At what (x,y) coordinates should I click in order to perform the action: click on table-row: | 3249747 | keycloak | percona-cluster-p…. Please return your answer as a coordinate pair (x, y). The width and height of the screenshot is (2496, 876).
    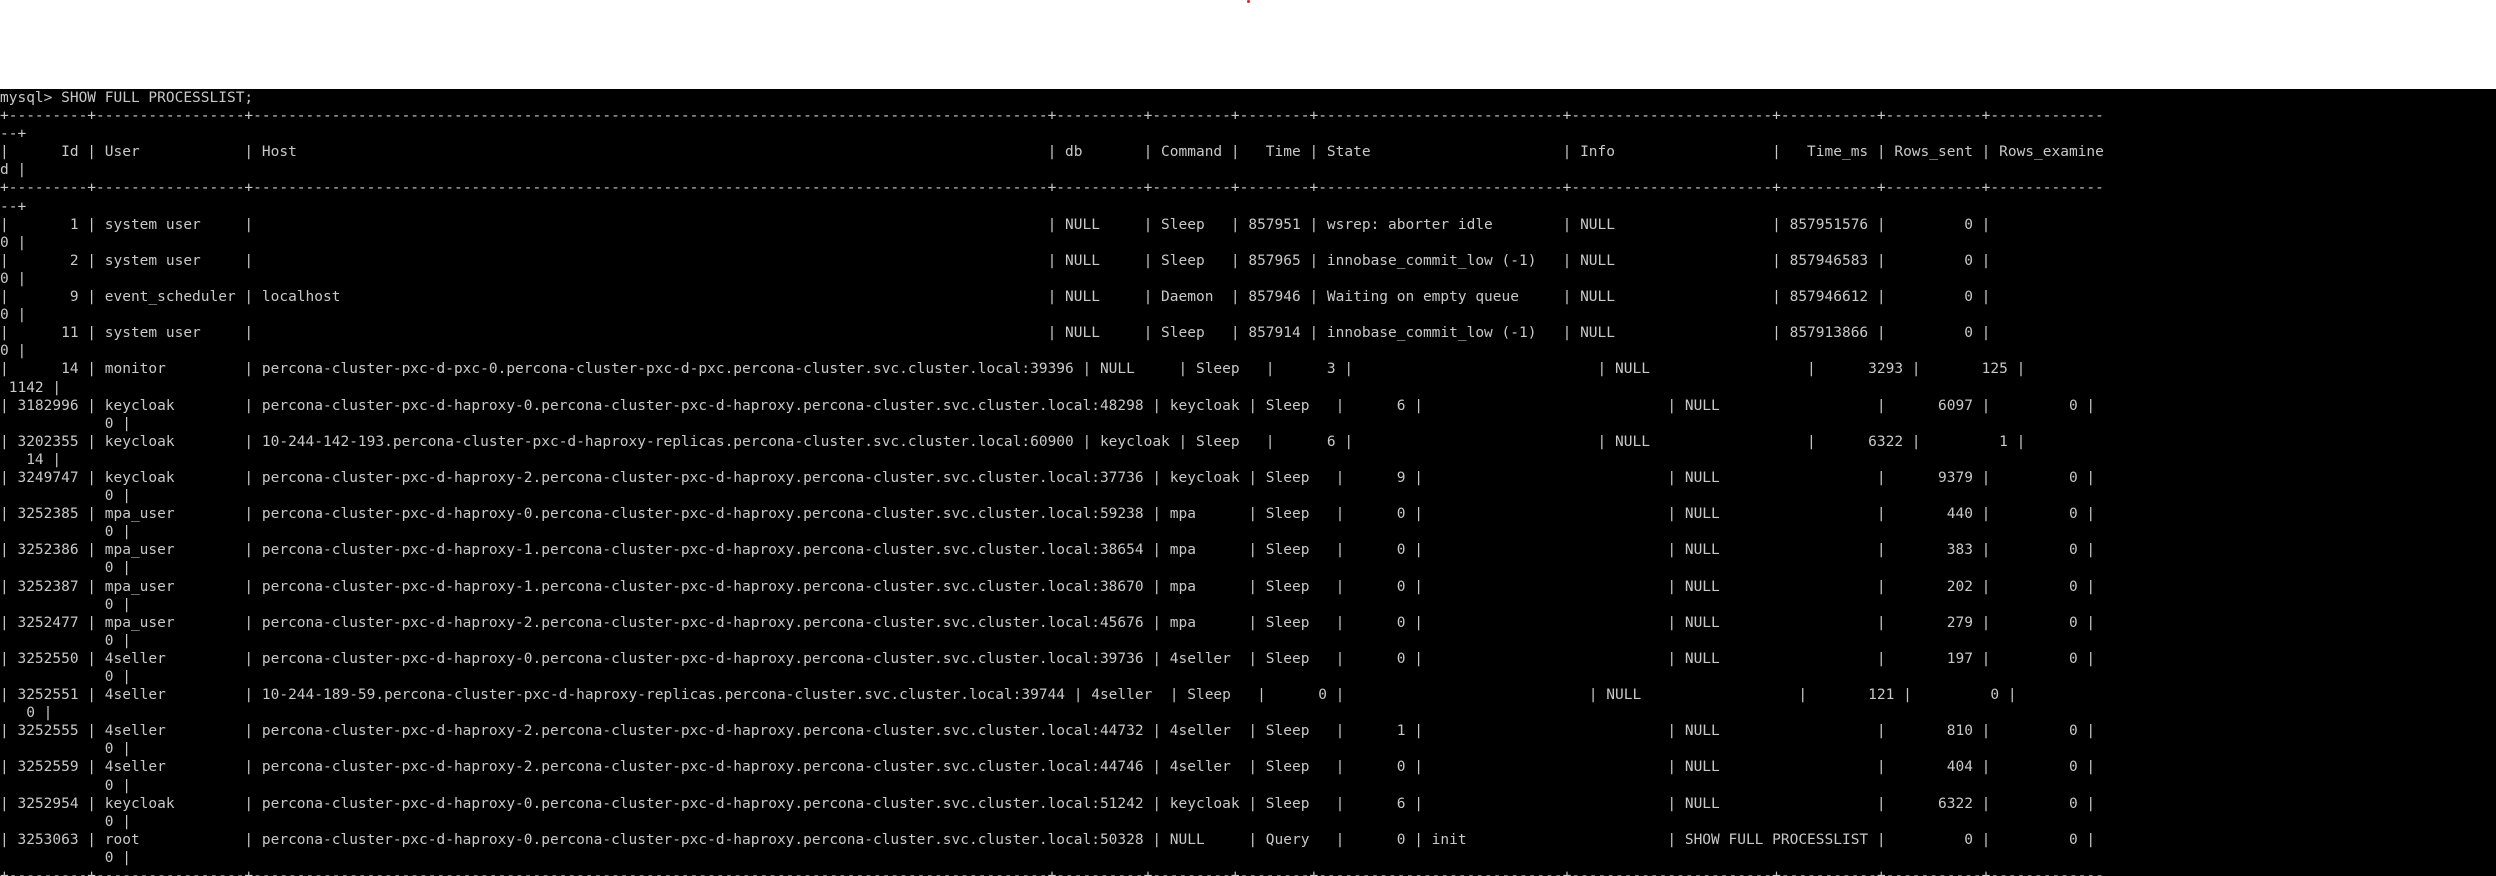
    Looking at the image, I should click on (1052, 477).